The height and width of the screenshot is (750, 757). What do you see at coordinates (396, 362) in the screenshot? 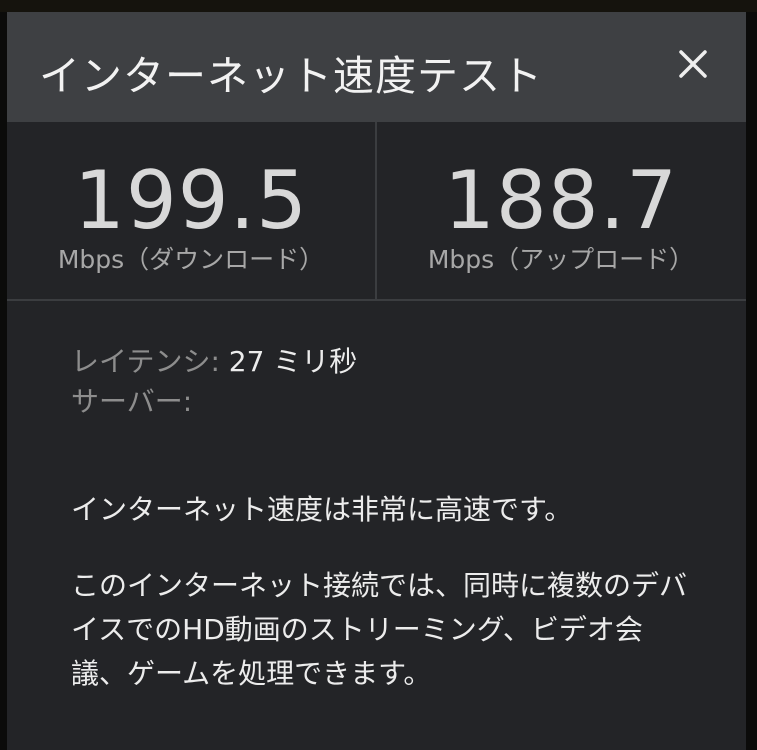
I see `latency-row: レイテンシ: 27 ミリ秒` at bounding box center [396, 362].